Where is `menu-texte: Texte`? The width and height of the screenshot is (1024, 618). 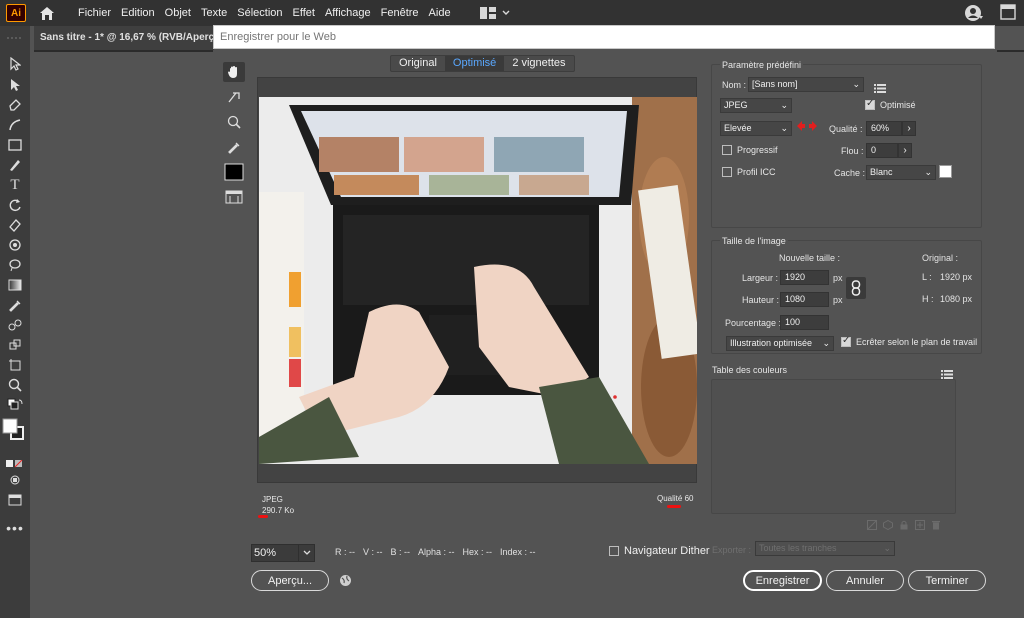
menu-texte: Texte is located at coordinates (214, 13).